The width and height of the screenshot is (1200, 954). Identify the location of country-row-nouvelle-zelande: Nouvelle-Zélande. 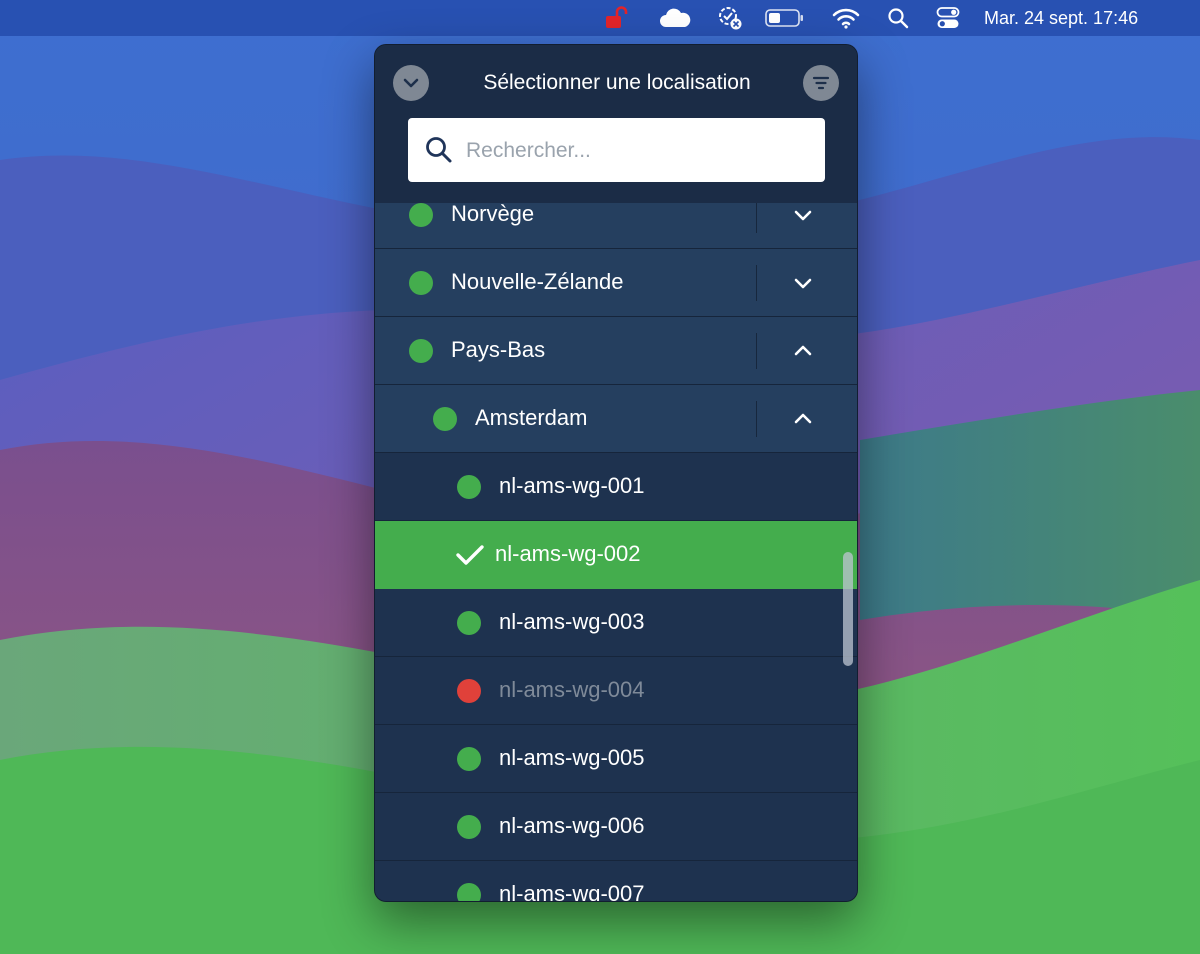
(616, 283).